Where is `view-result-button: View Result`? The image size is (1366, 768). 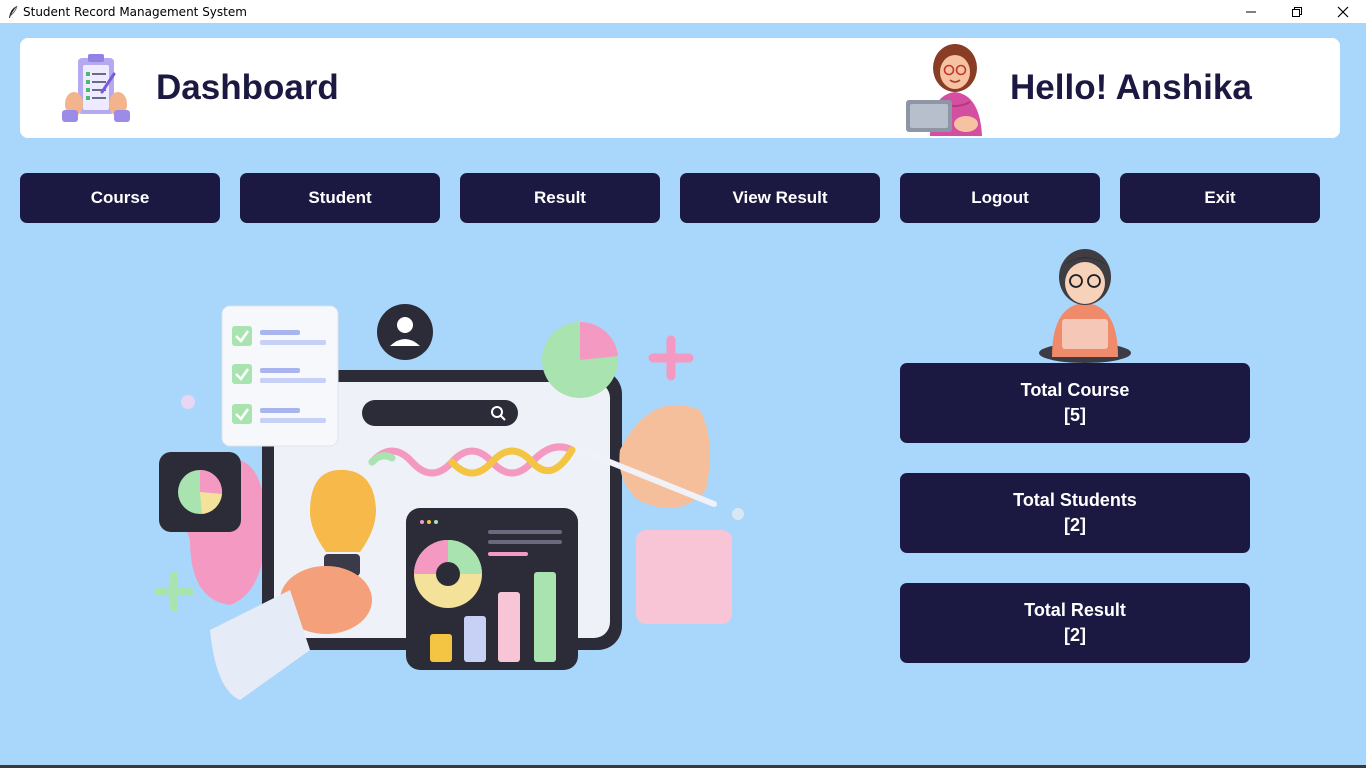 view-result-button: View Result is located at coordinates (780, 198).